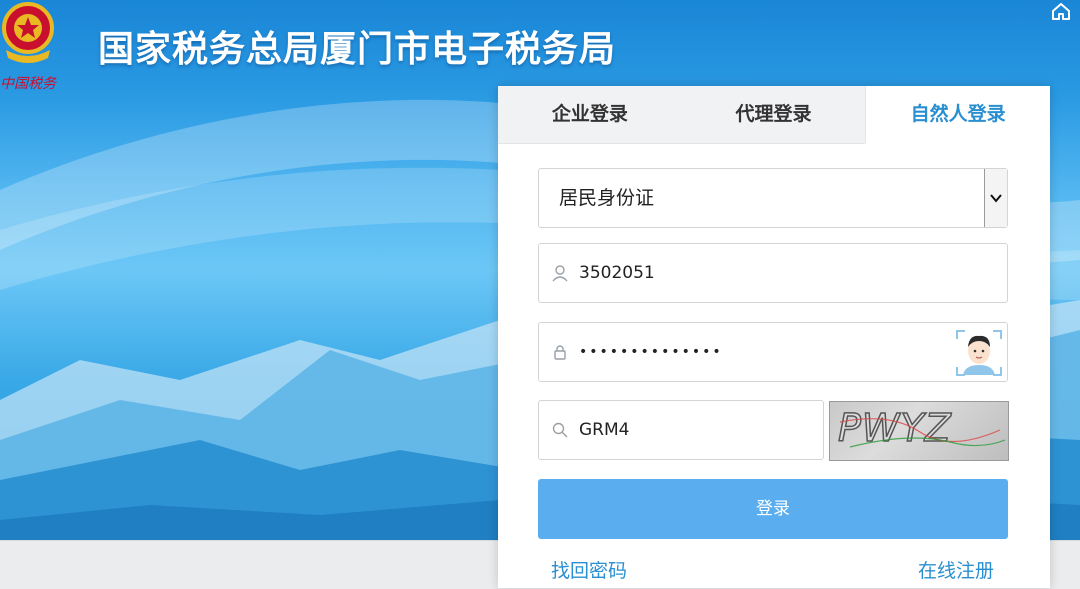 The width and height of the screenshot is (1080, 589). What do you see at coordinates (651, 352) in the screenshot?
I see `password-value: ••••••••••••••` at bounding box center [651, 352].